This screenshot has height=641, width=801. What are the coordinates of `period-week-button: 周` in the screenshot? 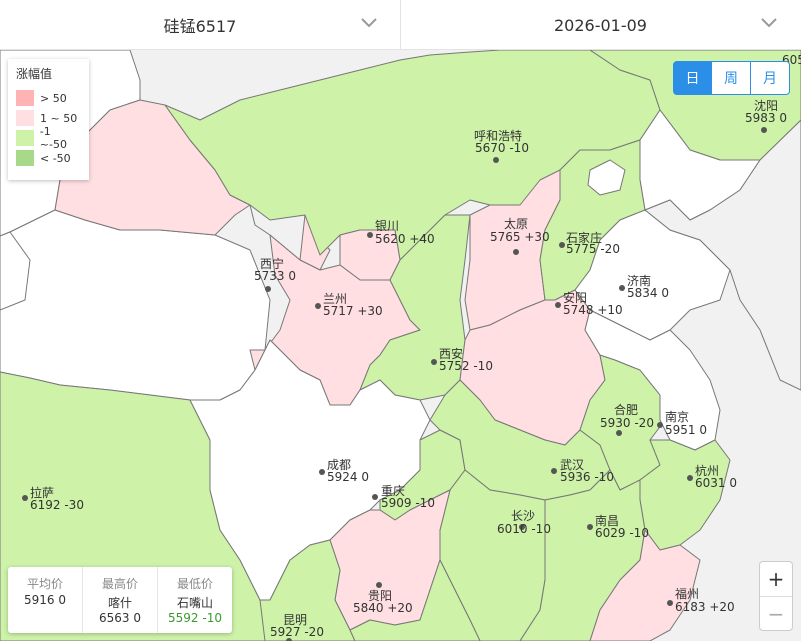 It's located at (731, 78).